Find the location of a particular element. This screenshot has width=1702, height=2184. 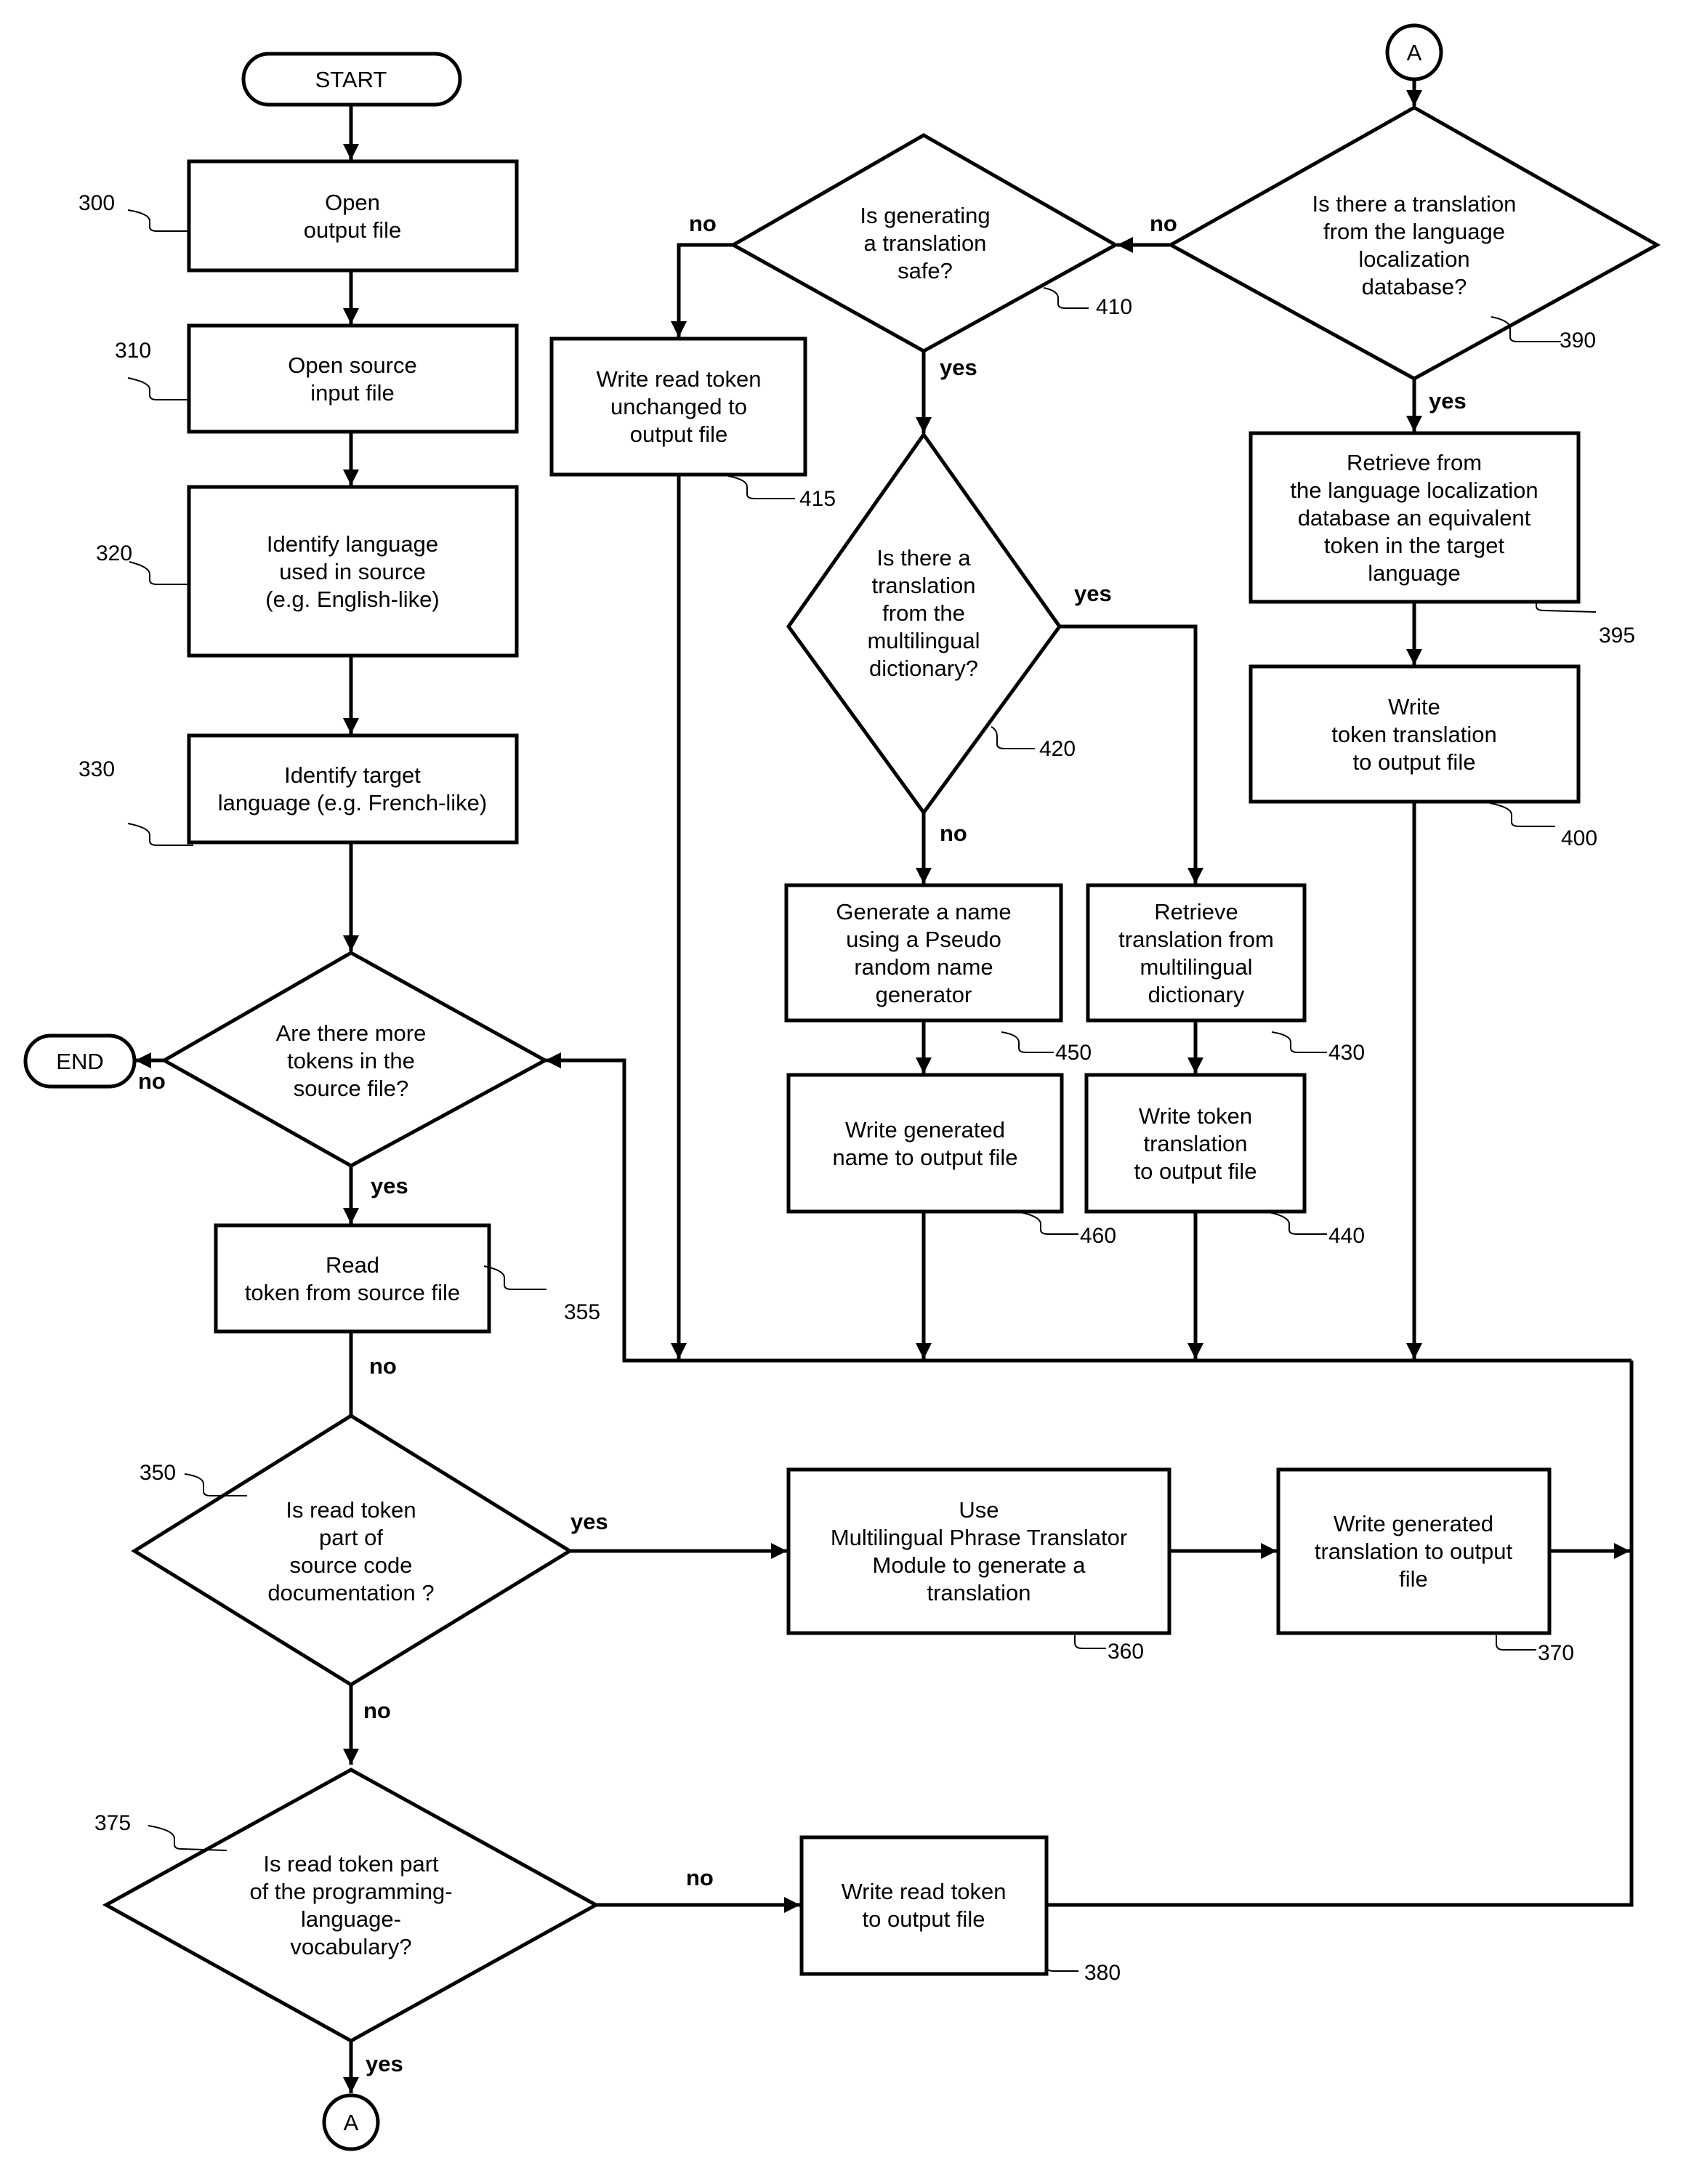

text-line: to output file is located at coordinates (924, 1919).